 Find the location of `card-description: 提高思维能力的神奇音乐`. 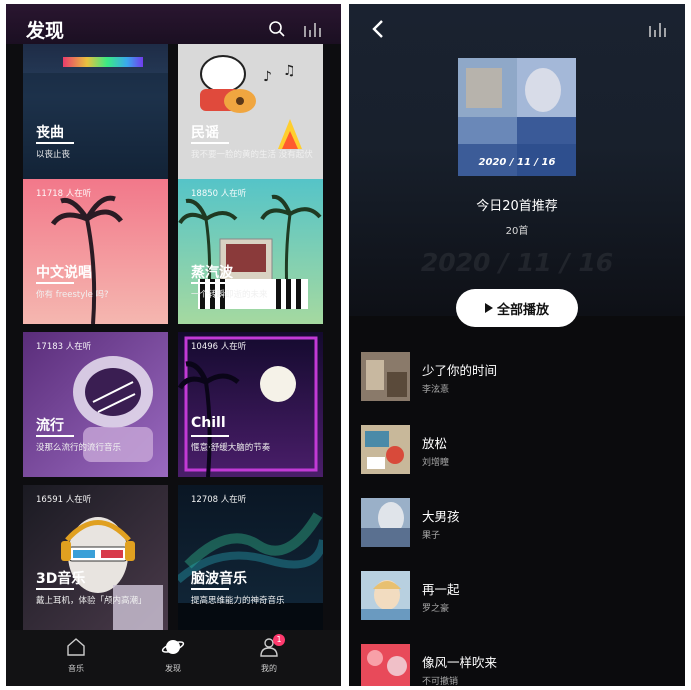

card-description: 提高思维能力的神奇音乐 is located at coordinates (238, 601).